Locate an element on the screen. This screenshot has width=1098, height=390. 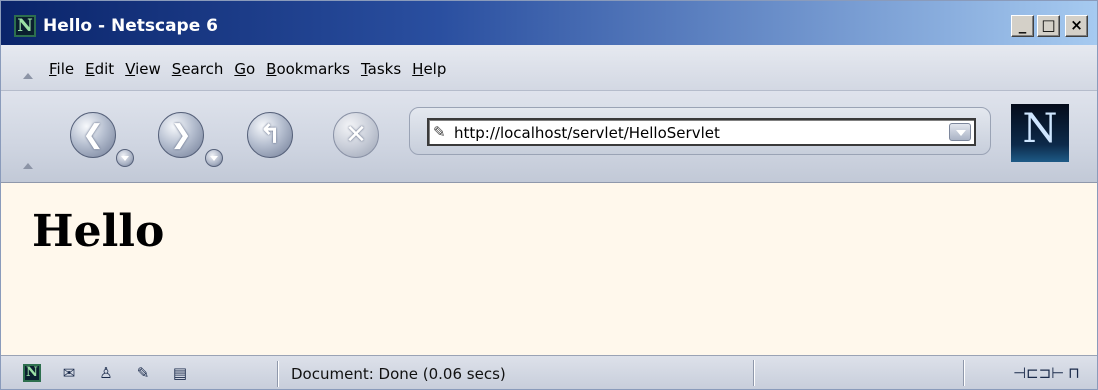
maximize-button: □ is located at coordinates (1048, 26).